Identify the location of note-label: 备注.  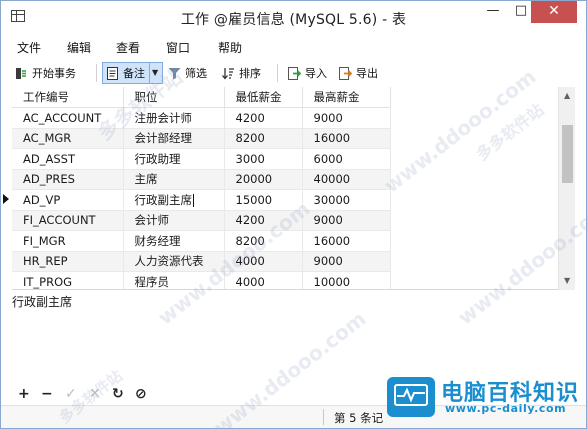
(134, 73).